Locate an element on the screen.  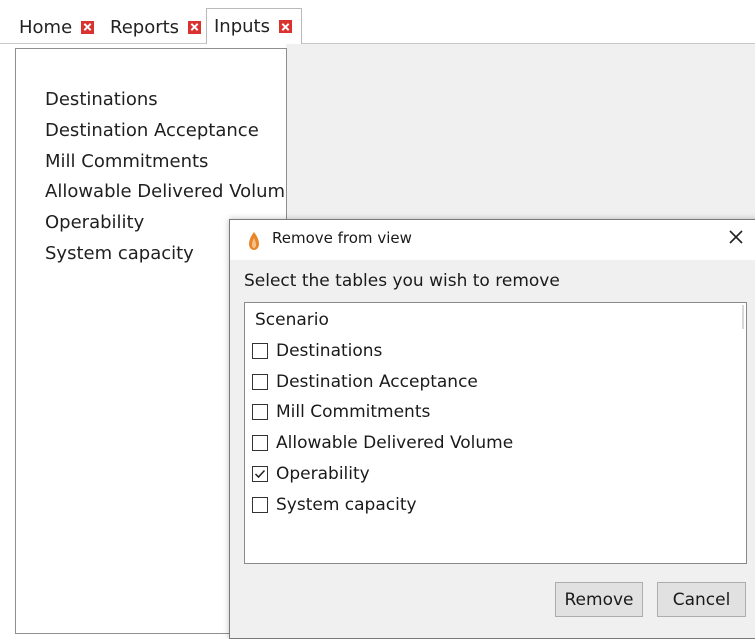
tab-inputs: Inputs is located at coordinates (254, 26).